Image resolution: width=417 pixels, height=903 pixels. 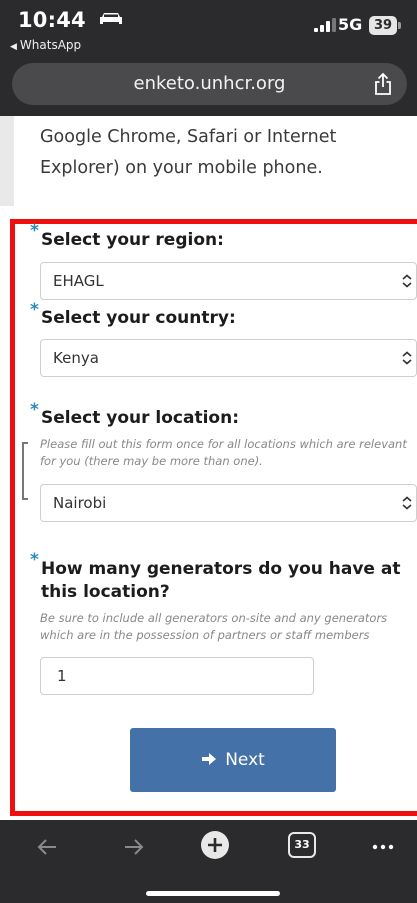 What do you see at coordinates (228, 503) in the screenshot?
I see `location-select: Nairobi` at bounding box center [228, 503].